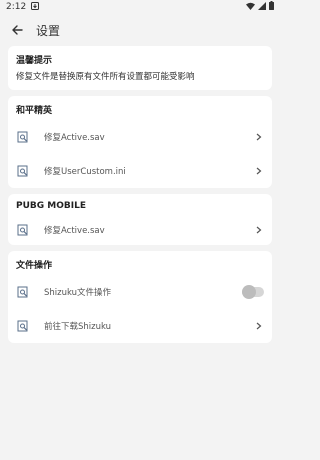 This screenshot has height=460, width=320. I want to click on pubg-mobile-title: PUBG MOBILE, so click(51, 206).